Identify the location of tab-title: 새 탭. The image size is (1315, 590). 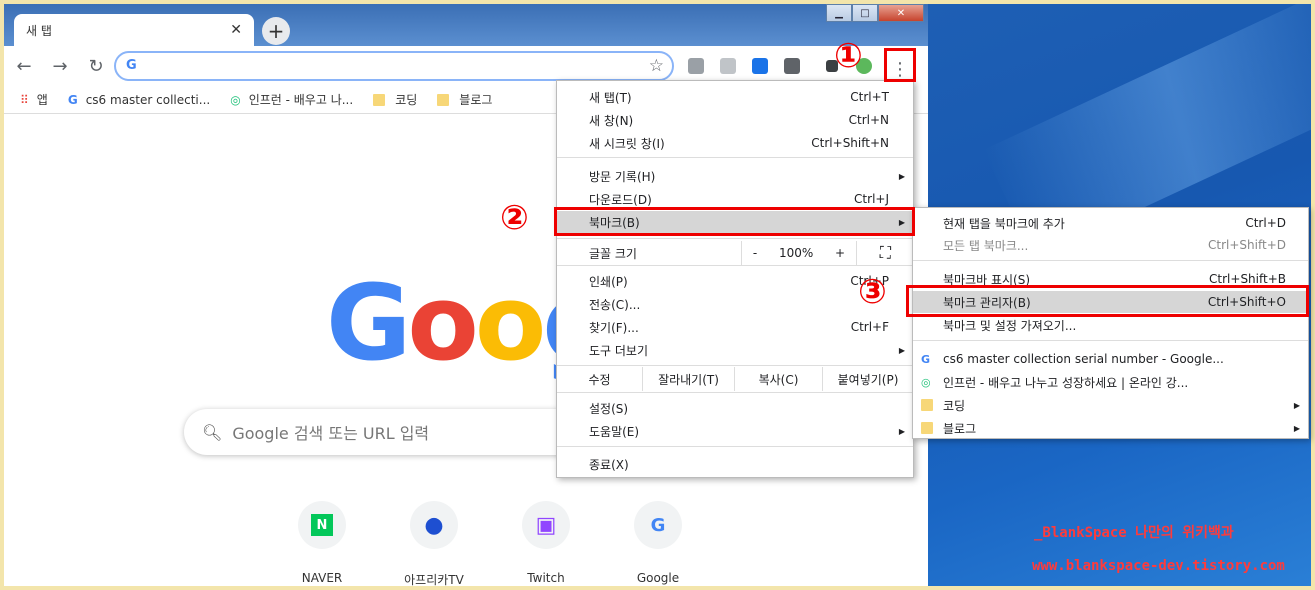
(39, 30).